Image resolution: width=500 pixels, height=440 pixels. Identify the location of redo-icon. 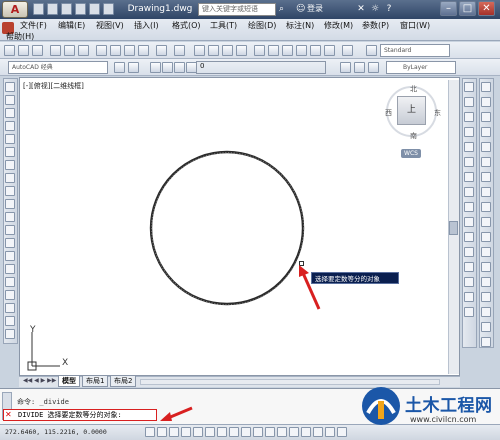
(108, 9).